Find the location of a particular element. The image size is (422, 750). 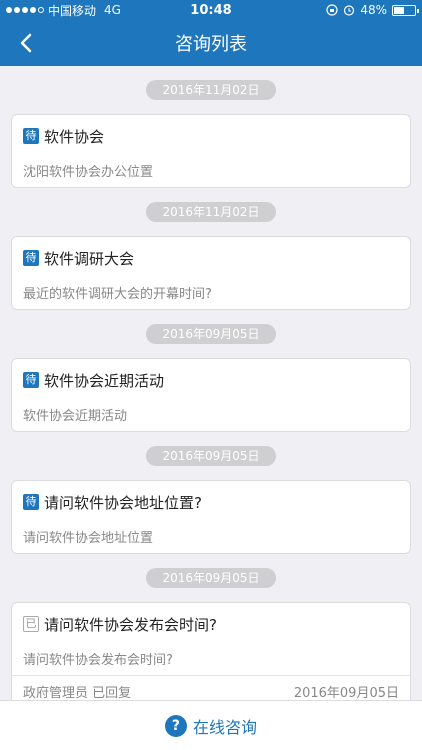

item-subtitle: 沈阳软件协会办公位置 is located at coordinates (88, 172).